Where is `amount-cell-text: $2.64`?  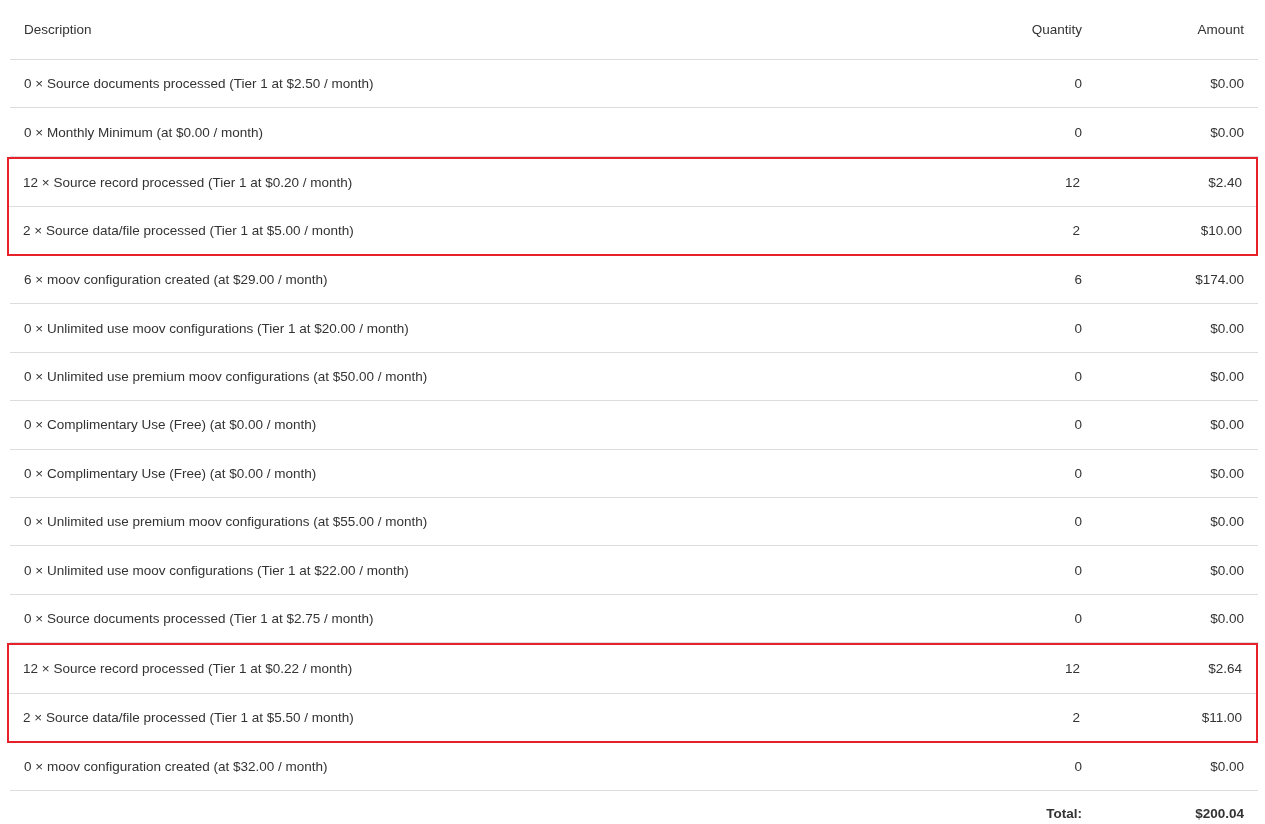
amount-cell-text: $2.64 is located at coordinates (1225, 669).